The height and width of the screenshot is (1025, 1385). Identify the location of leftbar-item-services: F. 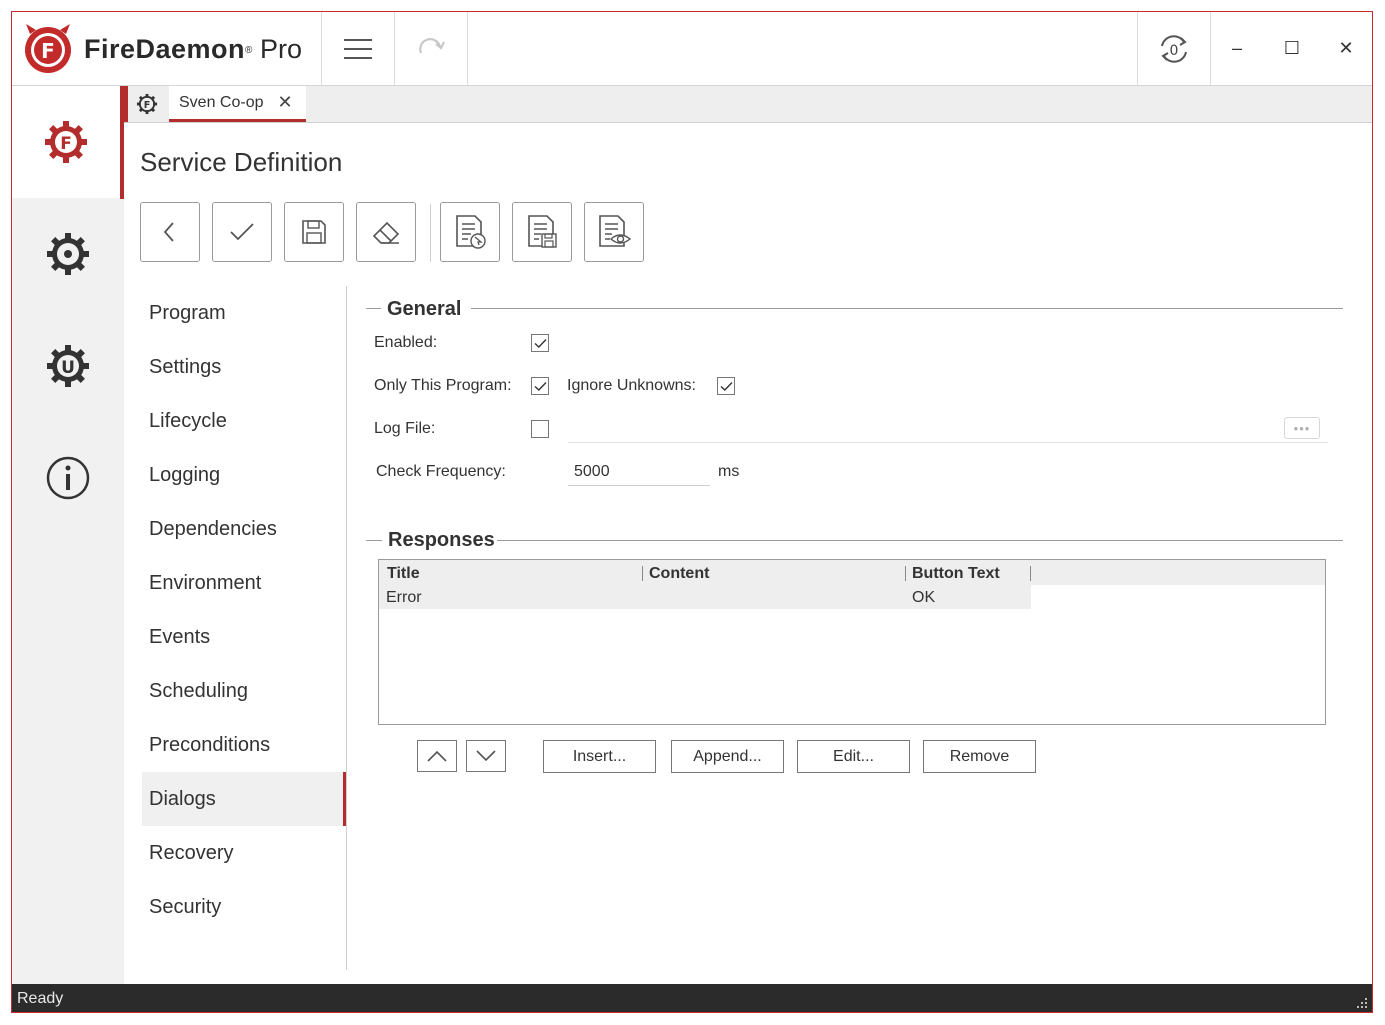
(68, 142).